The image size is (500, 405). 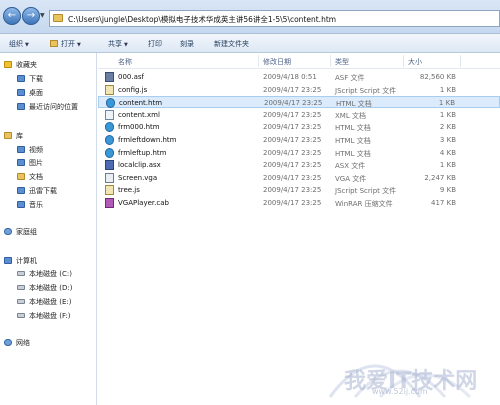 What do you see at coordinates (125, 62) in the screenshot?
I see `column-header-name: 名称` at bounding box center [125, 62].